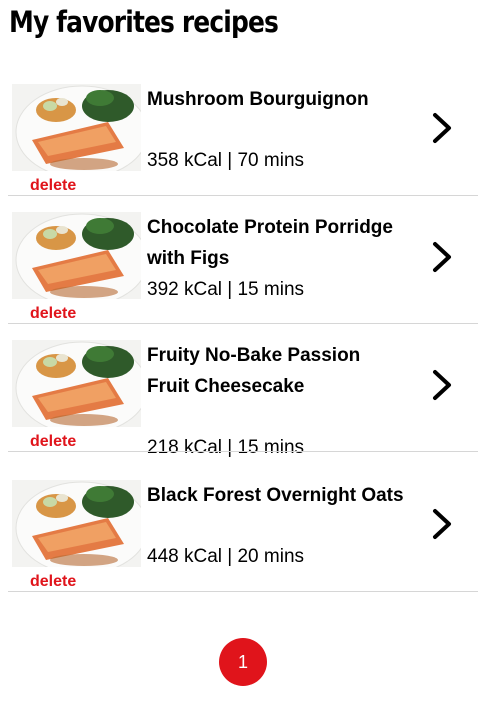 This screenshot has width=500, height=723. Describe the element at coordinates (226, 447) in the screenshot. I see `recipe-meta: 218 kCal | 15 mins` at that location.